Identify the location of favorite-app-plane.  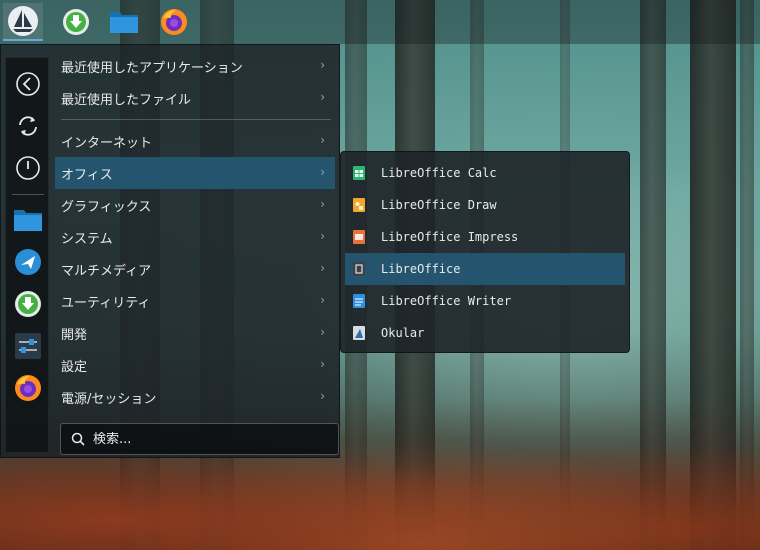
(28, 262).